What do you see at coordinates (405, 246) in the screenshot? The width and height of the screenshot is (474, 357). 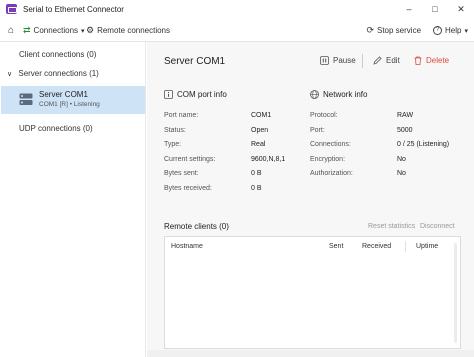 I see `column-divider` at bounding box center [405, 246].